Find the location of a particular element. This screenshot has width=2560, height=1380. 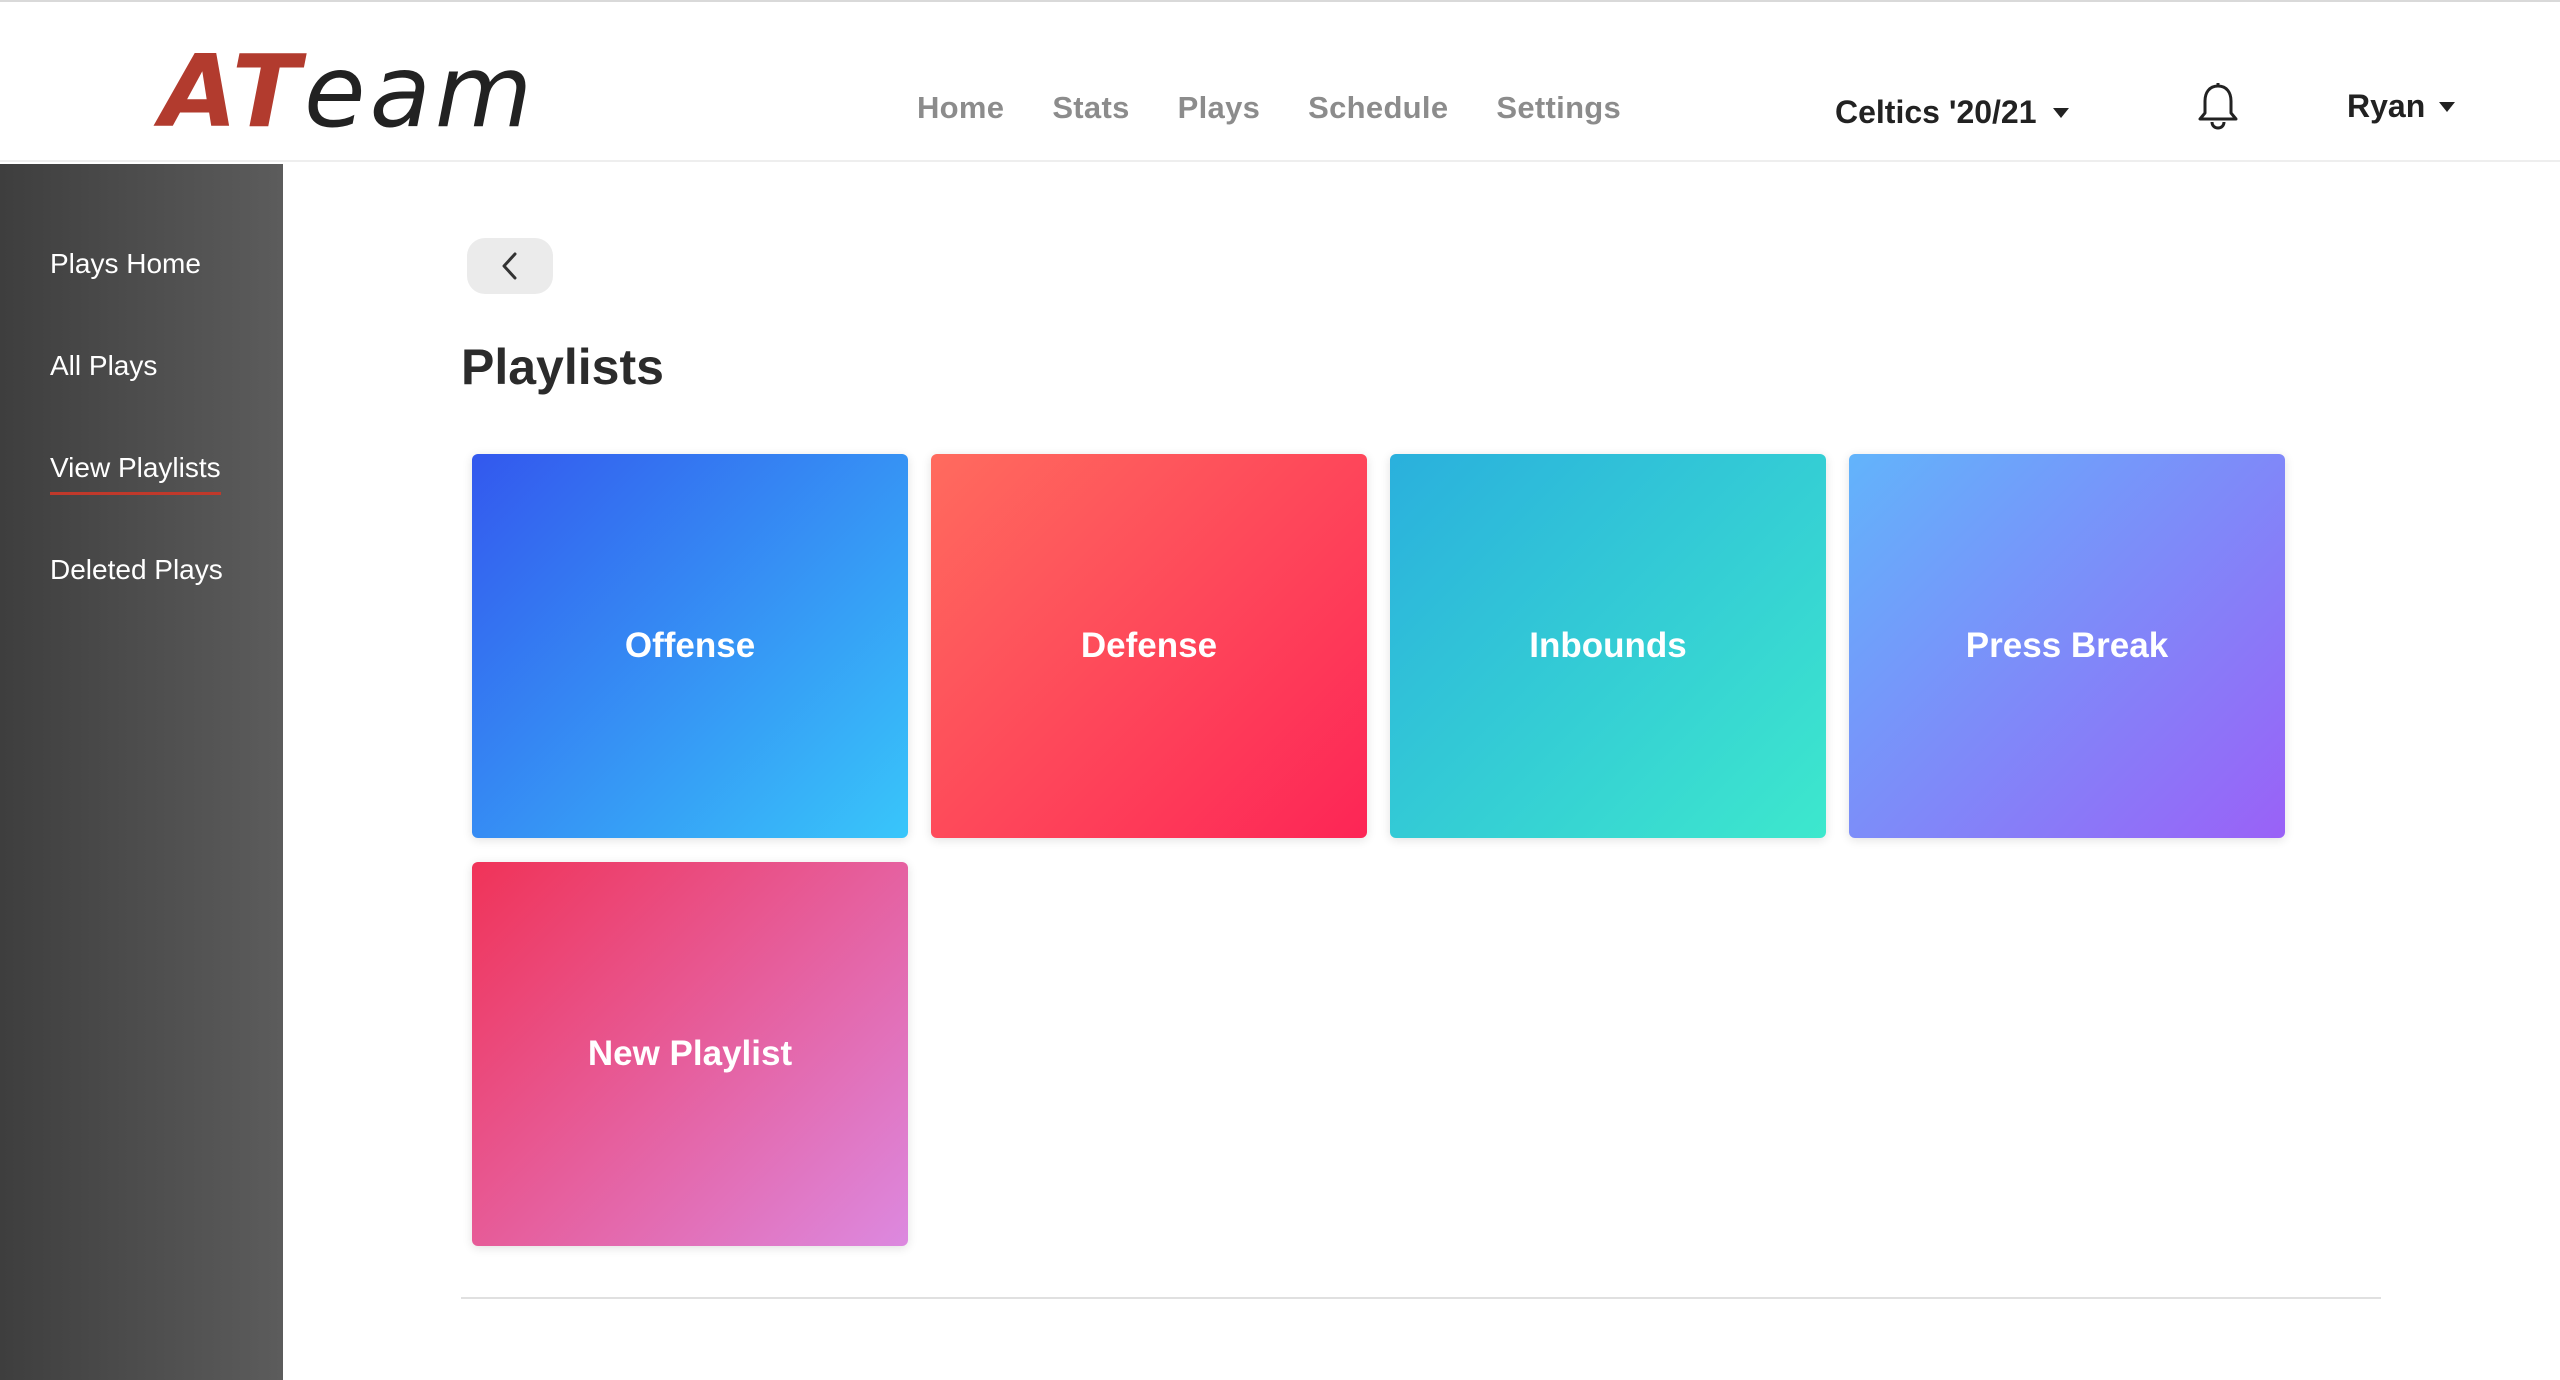

team-selector: Celtics '20/21 is located at coordinates (1952, 112).